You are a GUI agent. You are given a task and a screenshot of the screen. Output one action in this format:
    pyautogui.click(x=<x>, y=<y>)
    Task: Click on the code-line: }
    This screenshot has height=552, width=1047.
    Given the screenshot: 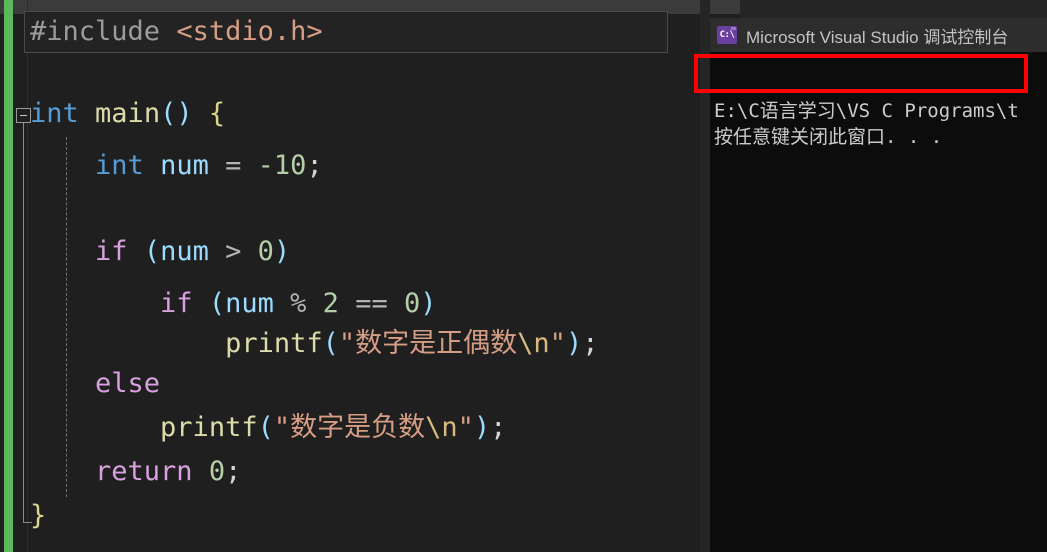 What is the action you would take?
    pyautogui.click(x=38, y=516)
    